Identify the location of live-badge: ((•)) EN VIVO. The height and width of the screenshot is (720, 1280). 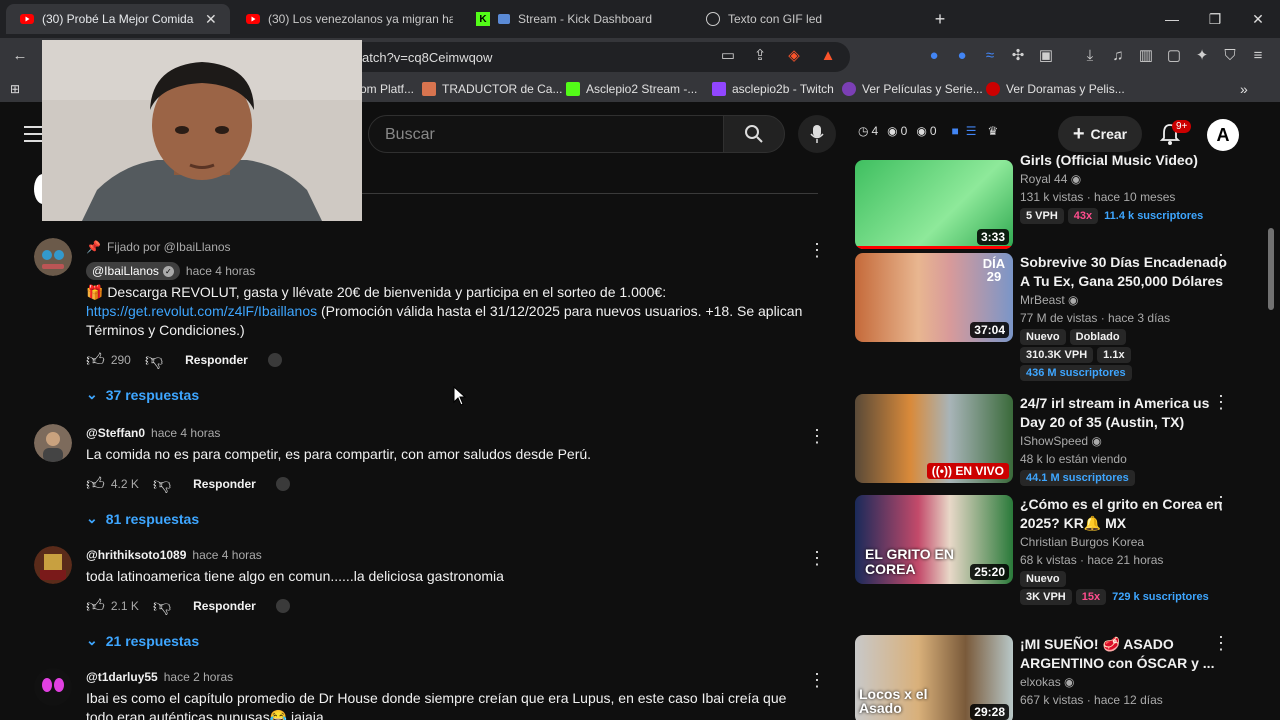
(967, 471).